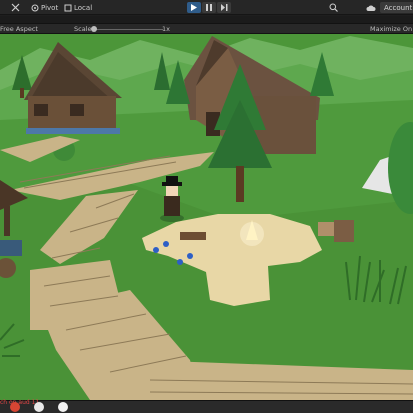 The height and width of the screenshot is (413, 413). What do you see at coordinates (94, 29) in the screenshot?
I see `scale-slider-handle` at bounding box center [94, 29].